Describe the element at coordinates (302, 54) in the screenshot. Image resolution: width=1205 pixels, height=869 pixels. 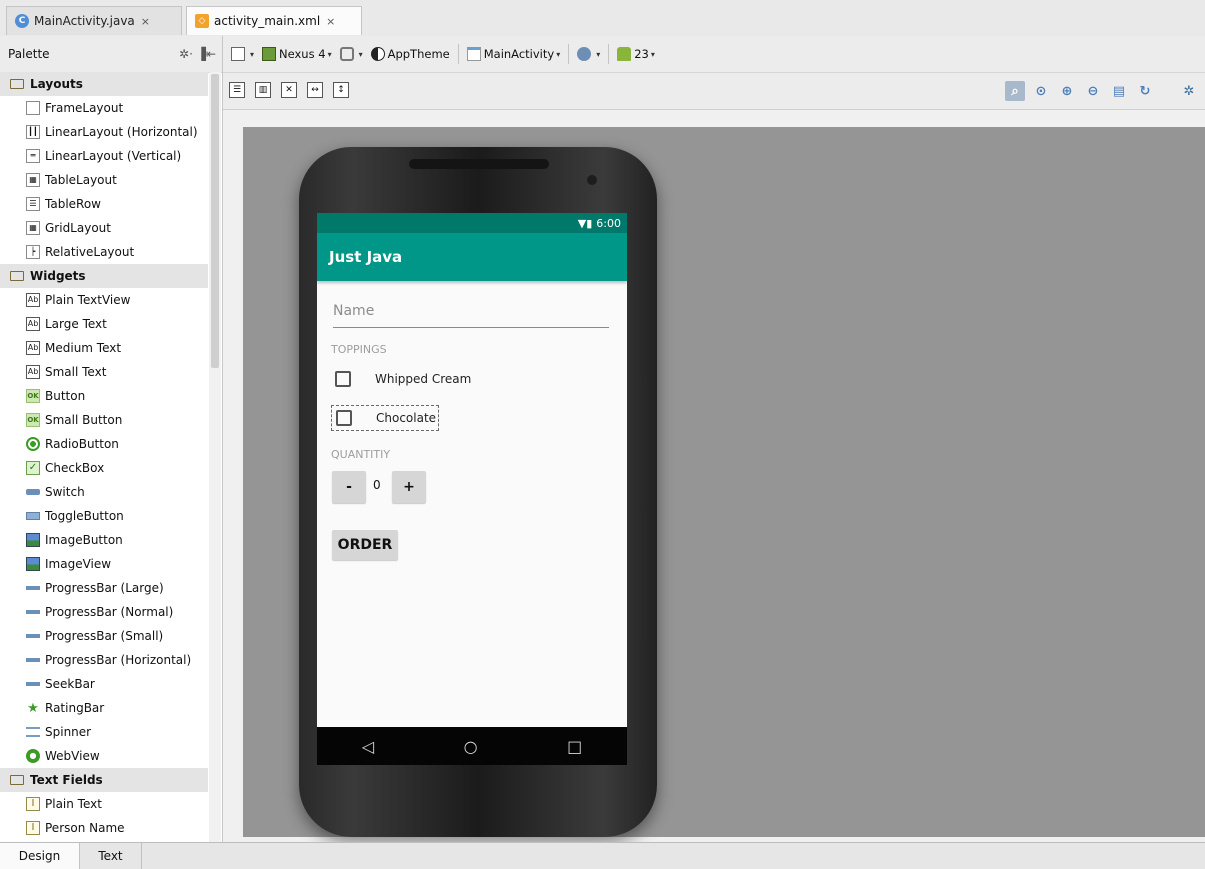
I see `device-label: Nexus 4` at that location.